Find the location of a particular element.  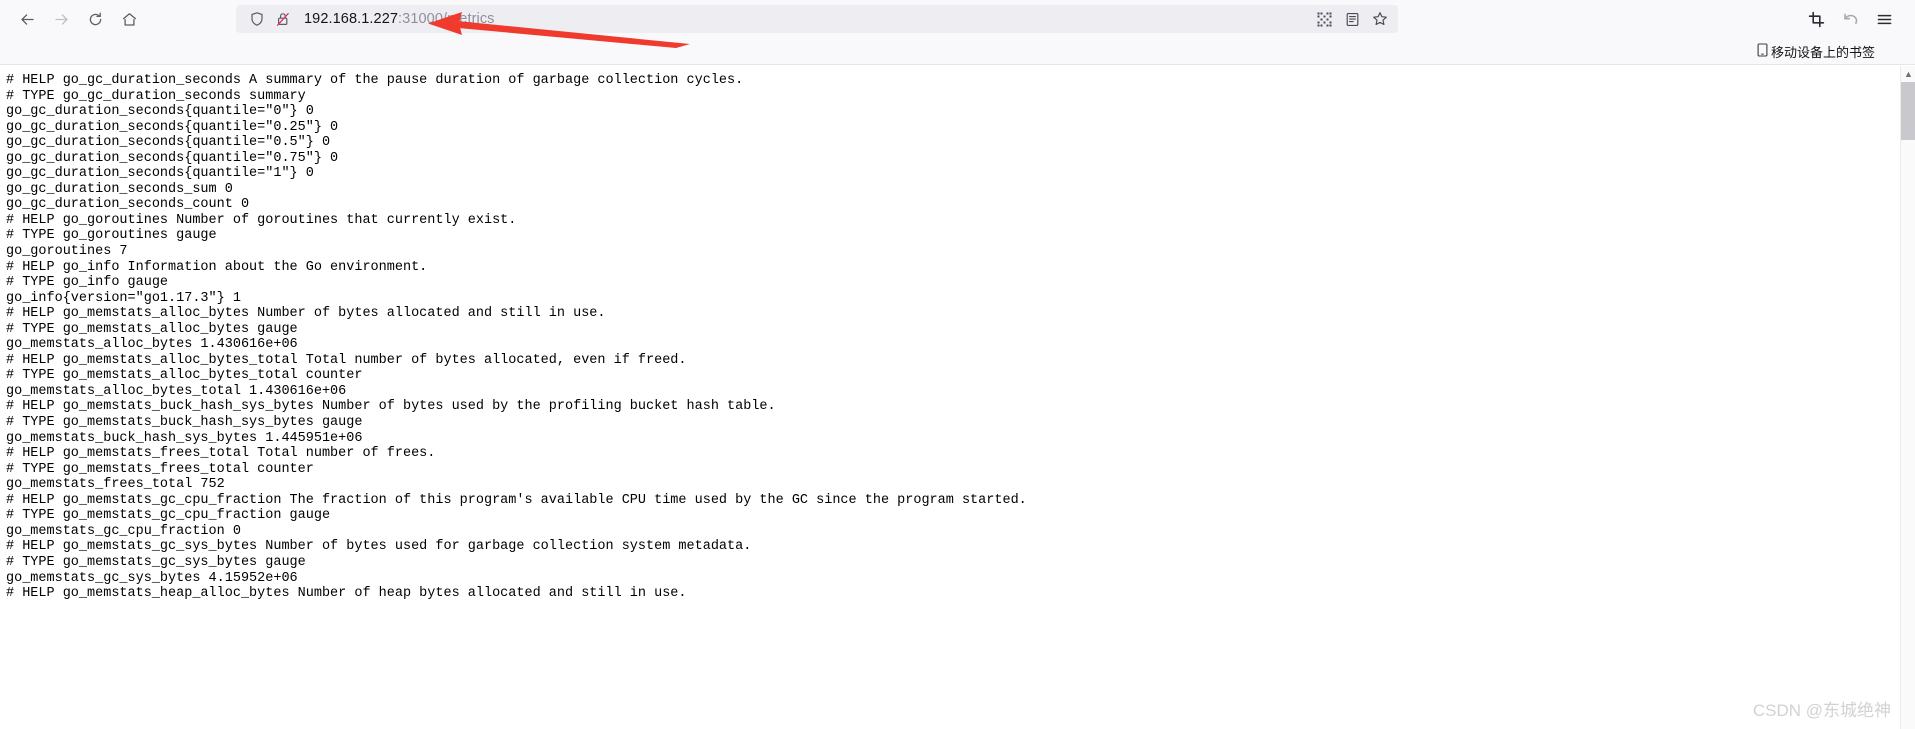

scroll-up-arrow-icon: ▲ is located at coordinates (1908, 74).